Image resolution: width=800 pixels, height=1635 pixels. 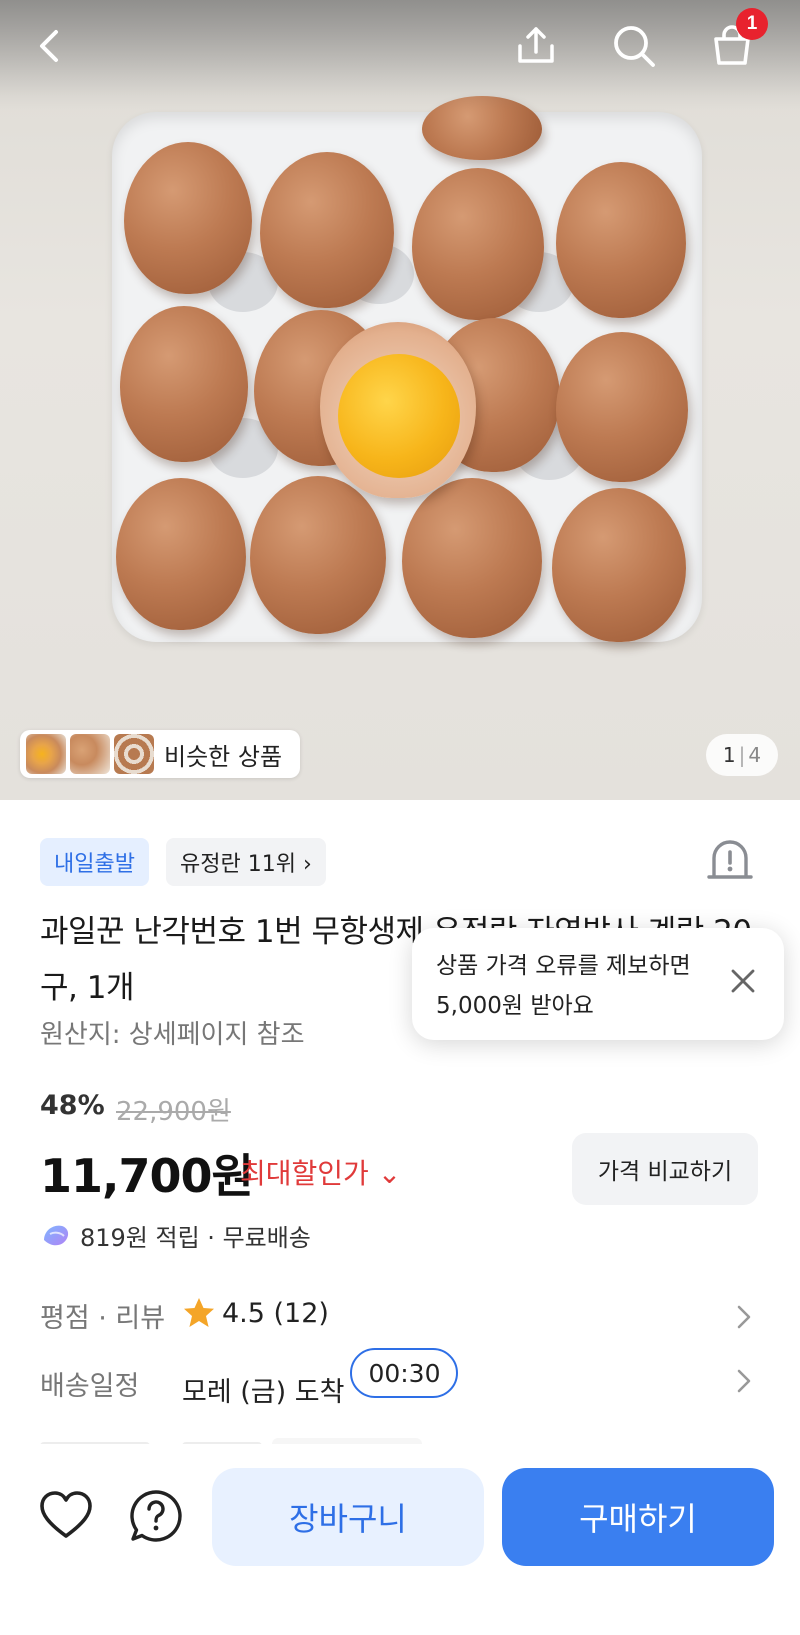 I want to click on delivery-timer: 00:30, so click(x=404, y=1373).